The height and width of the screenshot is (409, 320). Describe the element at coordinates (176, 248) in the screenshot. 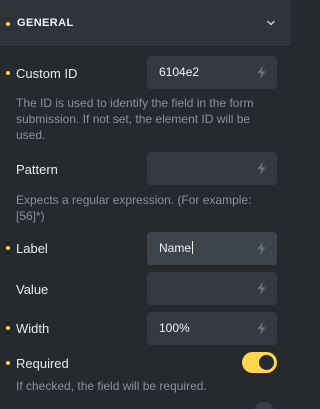

I see `label-value: Name` at that location.